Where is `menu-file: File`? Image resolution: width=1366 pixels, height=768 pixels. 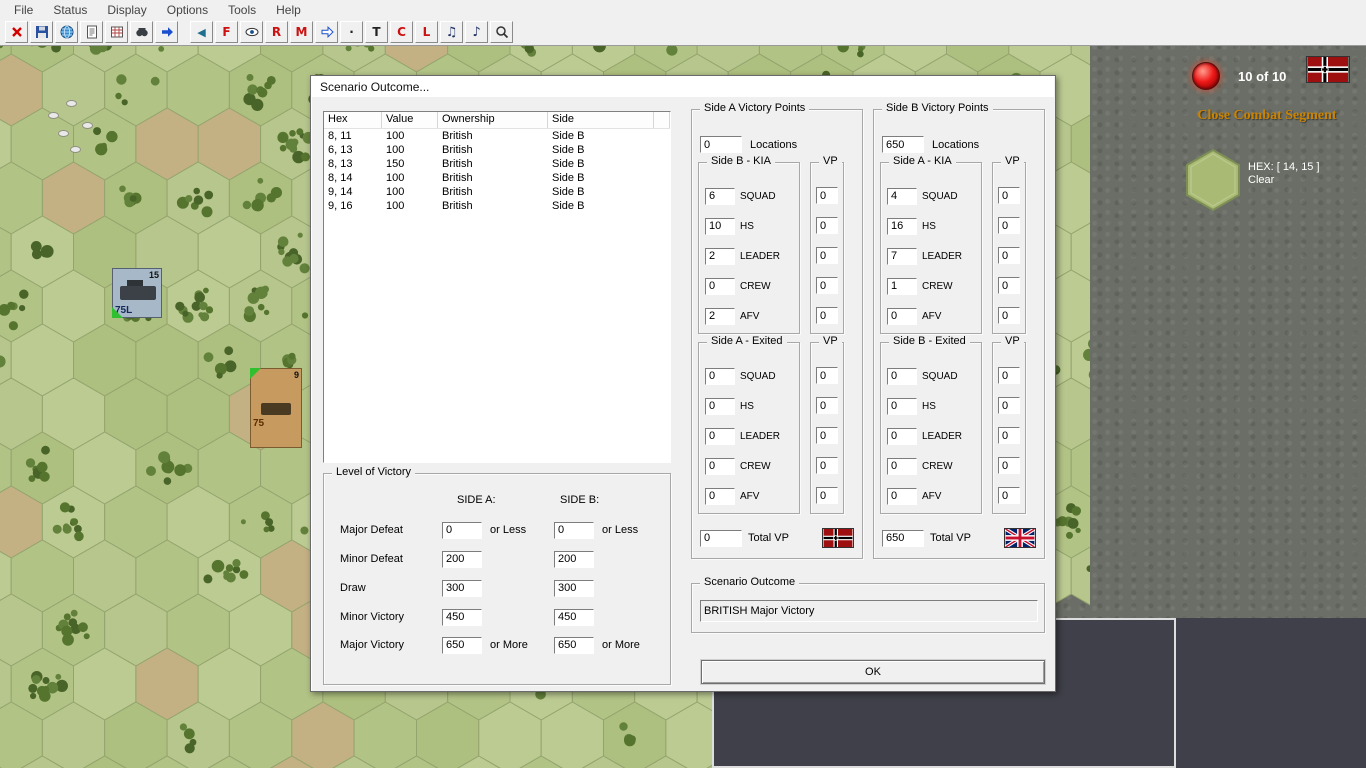
menu-file: File is located at coordinates (23, 10).